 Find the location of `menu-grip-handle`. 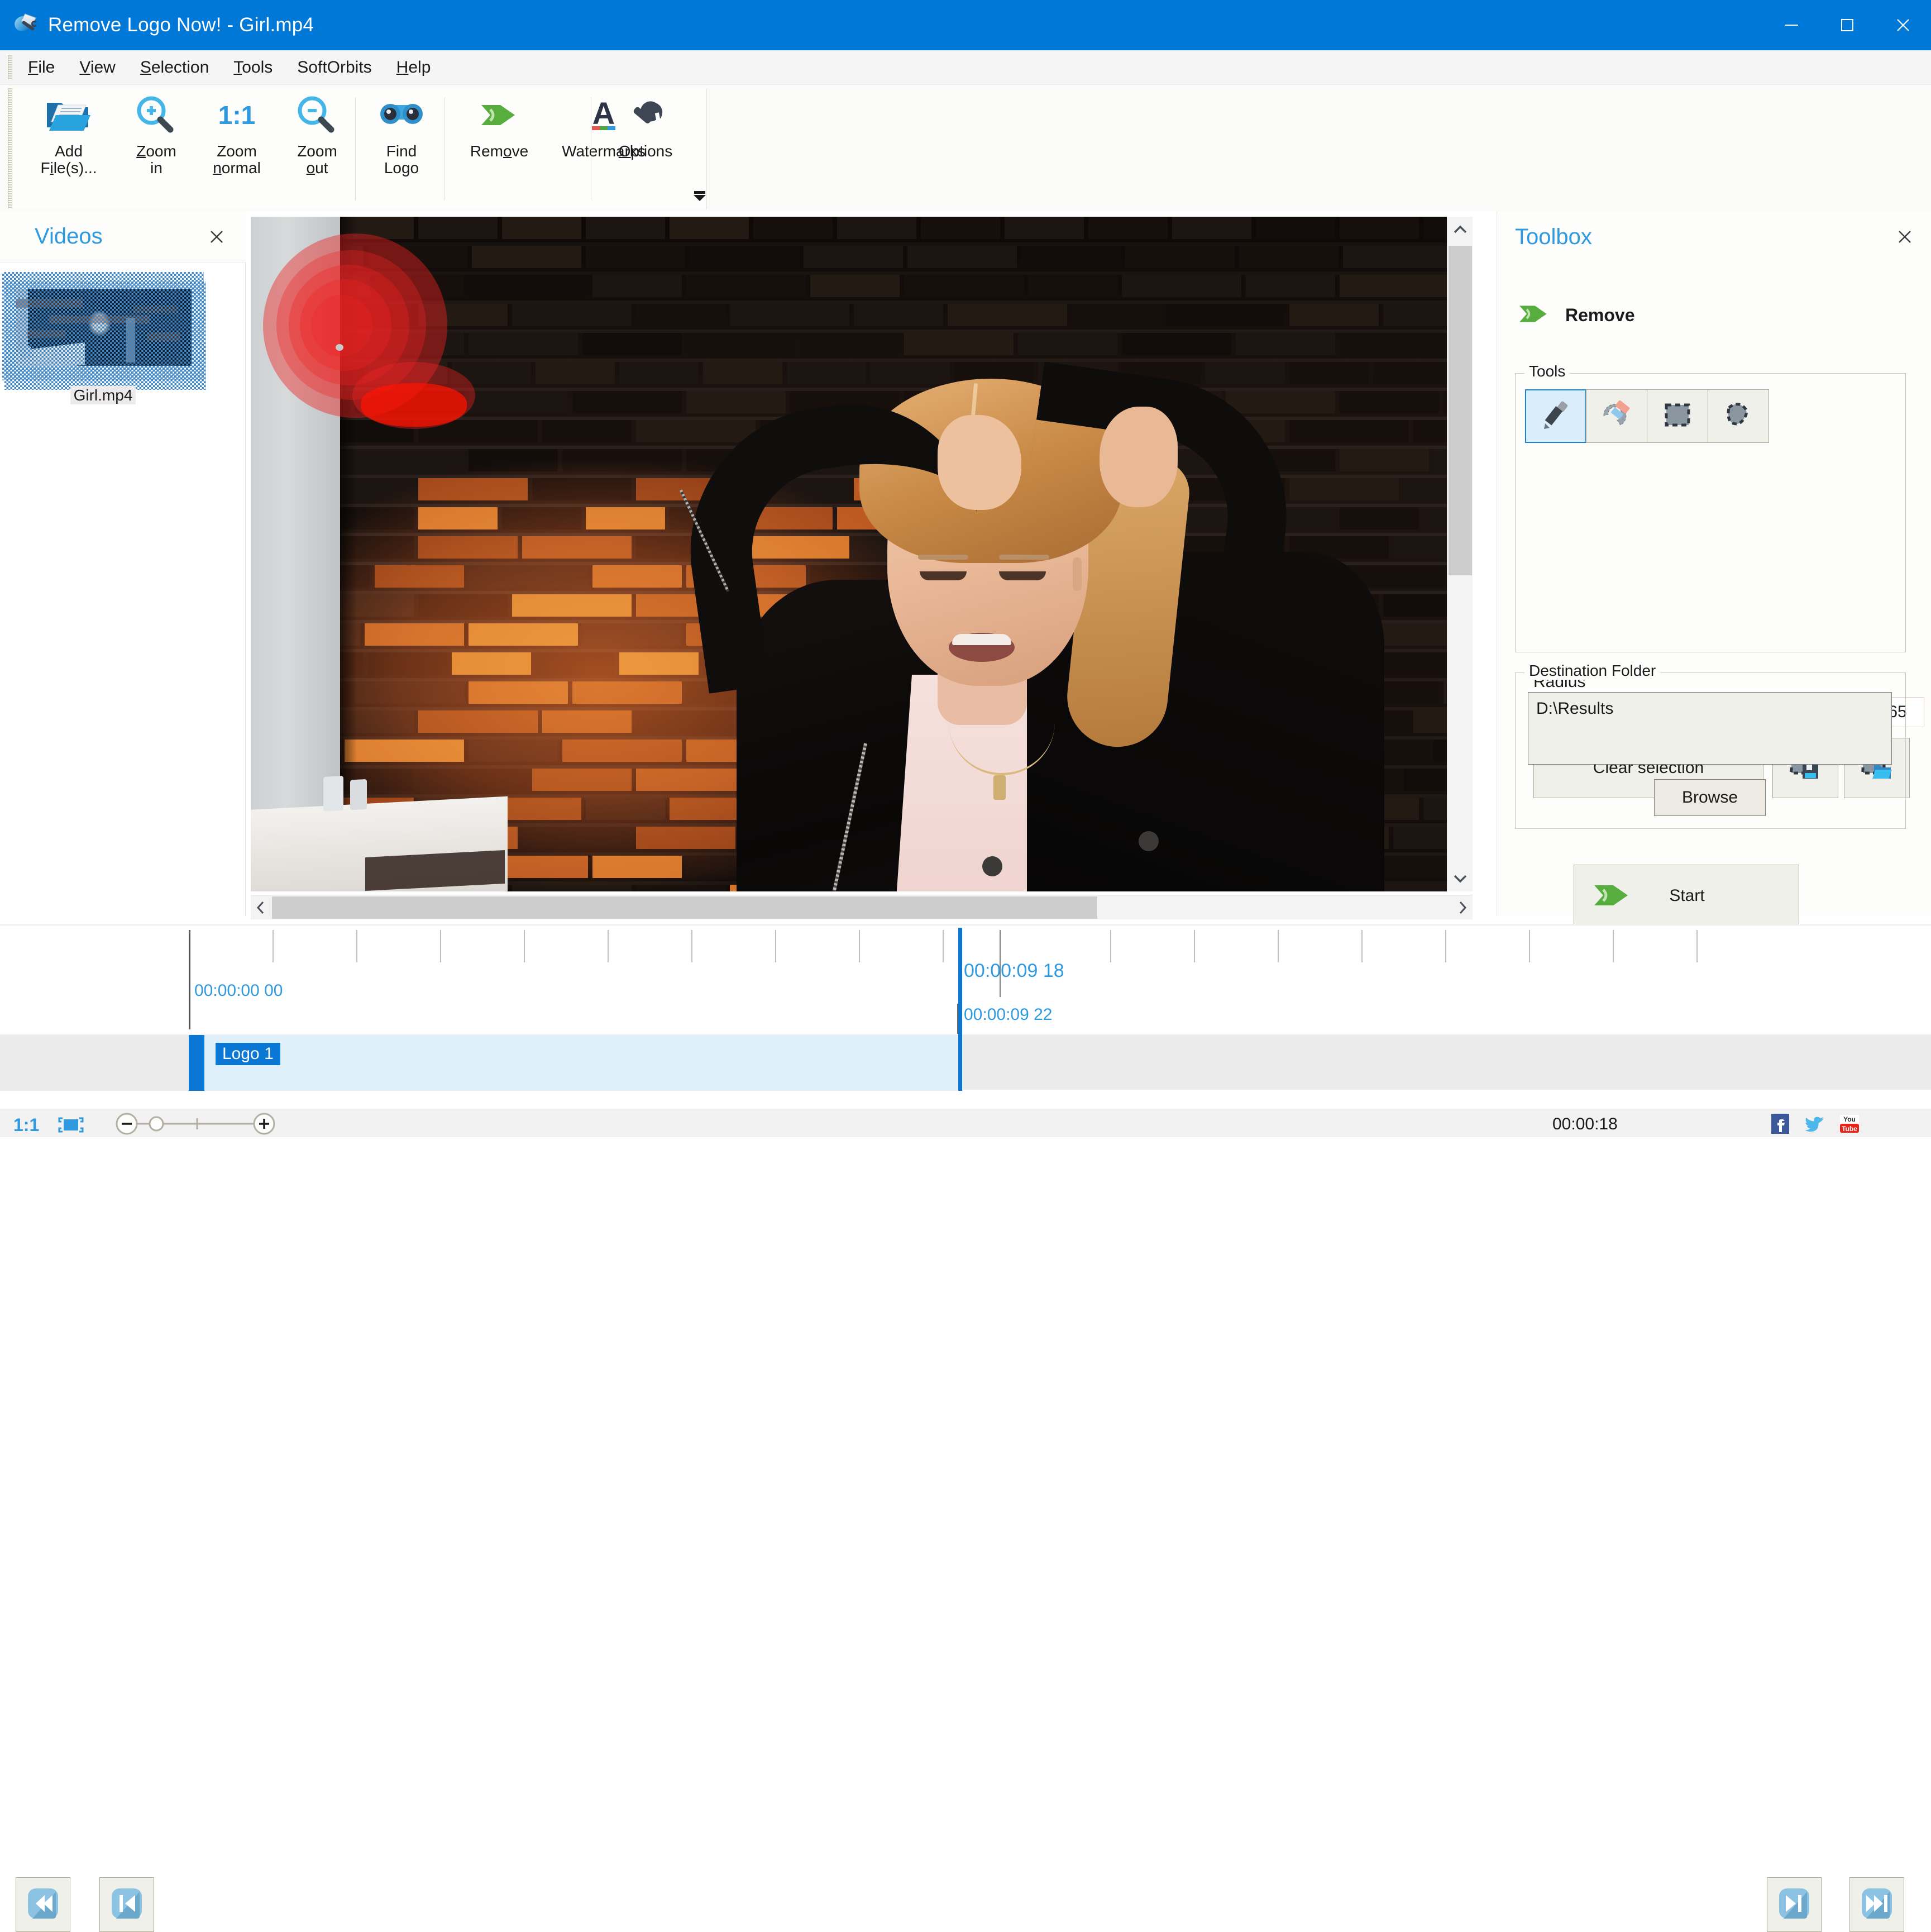

menu-grip-handle is located at coordinates (10, 68).